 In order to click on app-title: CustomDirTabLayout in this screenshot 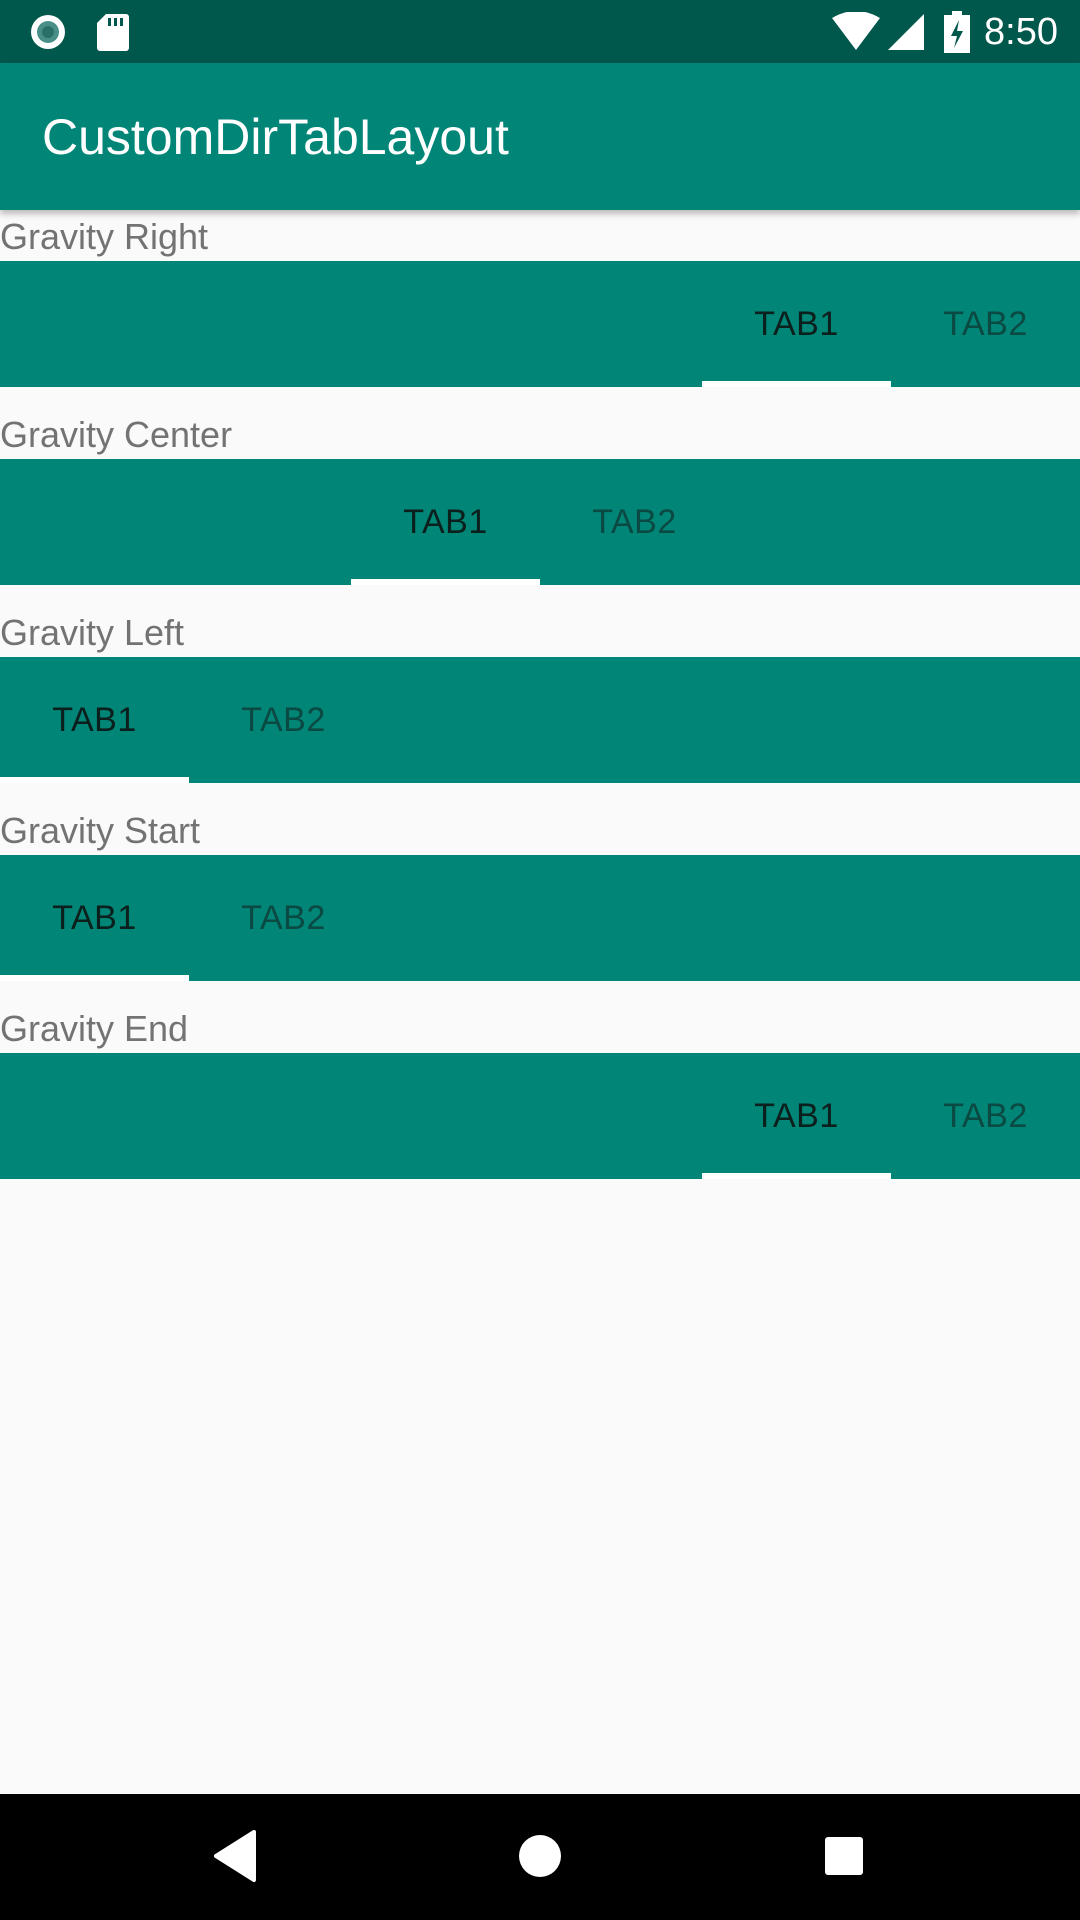, I will do `click(275, 137)`.